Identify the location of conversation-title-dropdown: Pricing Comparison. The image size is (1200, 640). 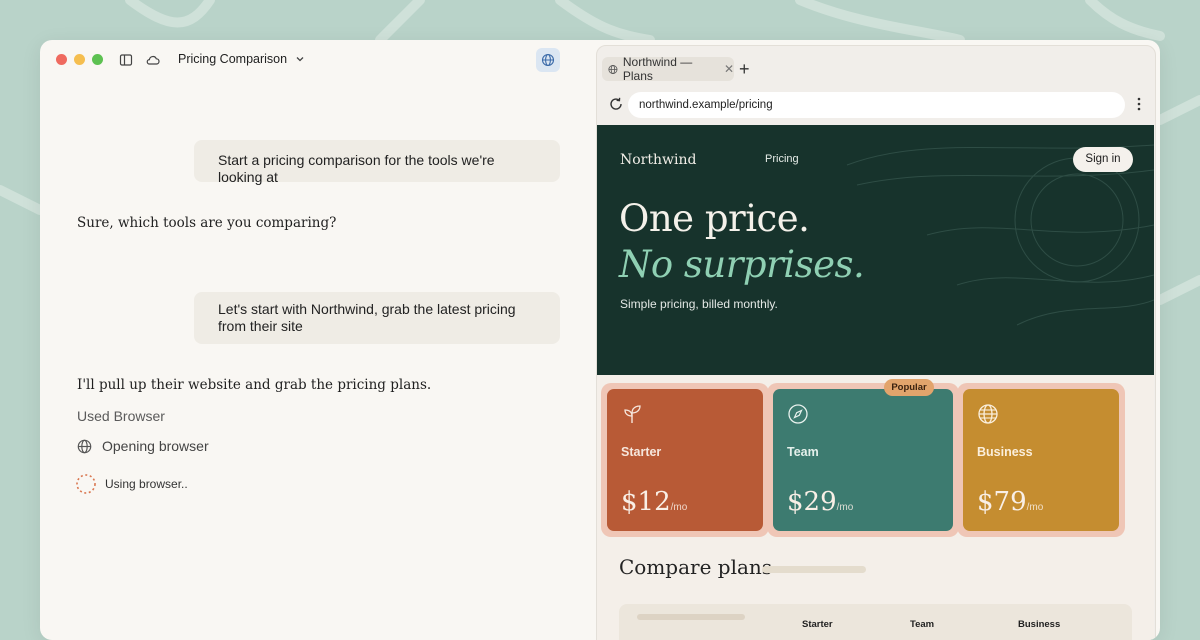
(241, 59).